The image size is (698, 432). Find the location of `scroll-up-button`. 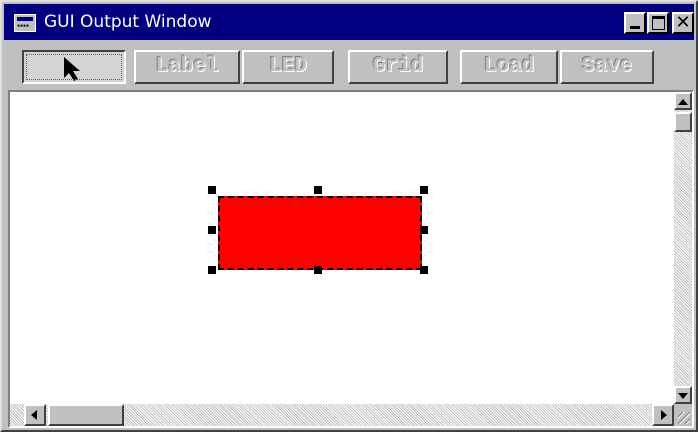

scroll-up-button is located at coordinates (683, 101).